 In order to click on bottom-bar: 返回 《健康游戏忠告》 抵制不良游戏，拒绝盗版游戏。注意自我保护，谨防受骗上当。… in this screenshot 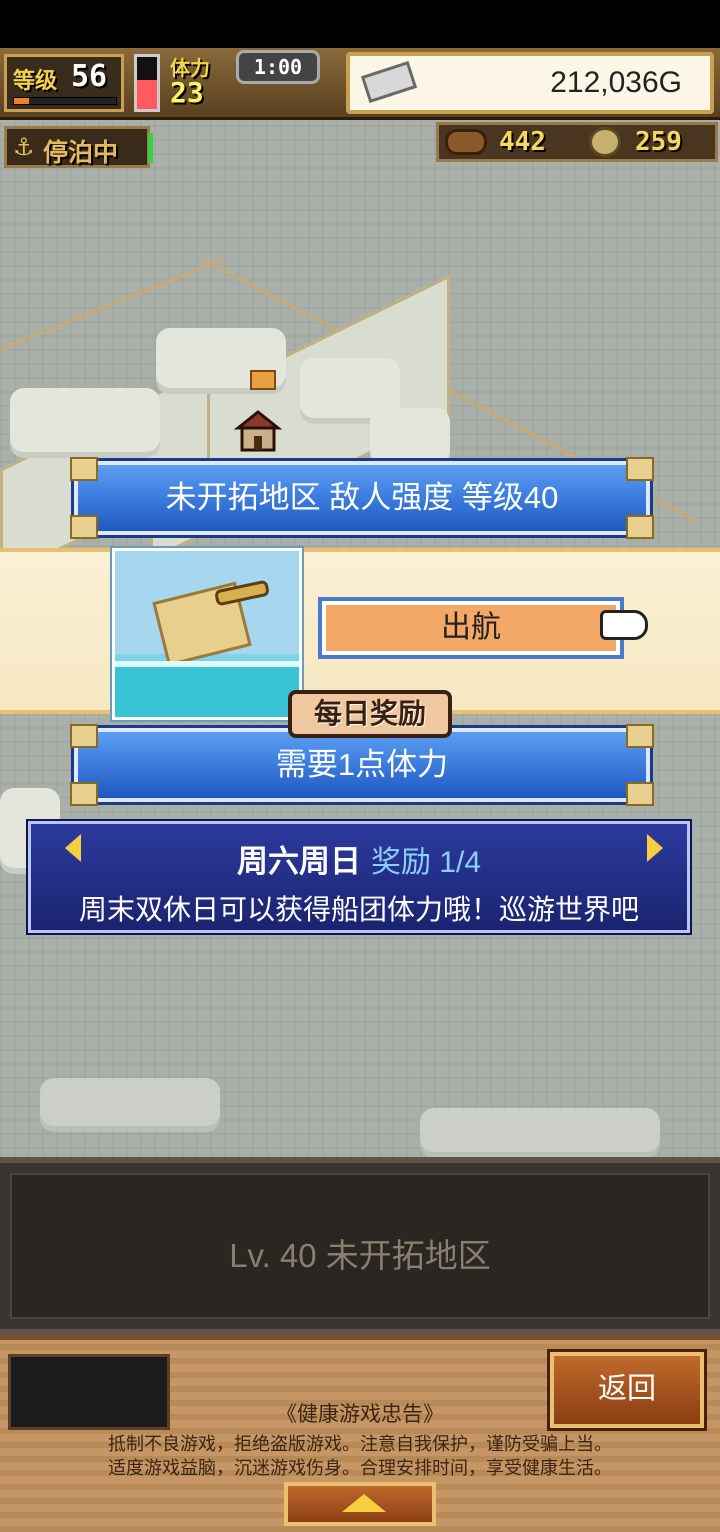, I will do `click(360, 1433)`.